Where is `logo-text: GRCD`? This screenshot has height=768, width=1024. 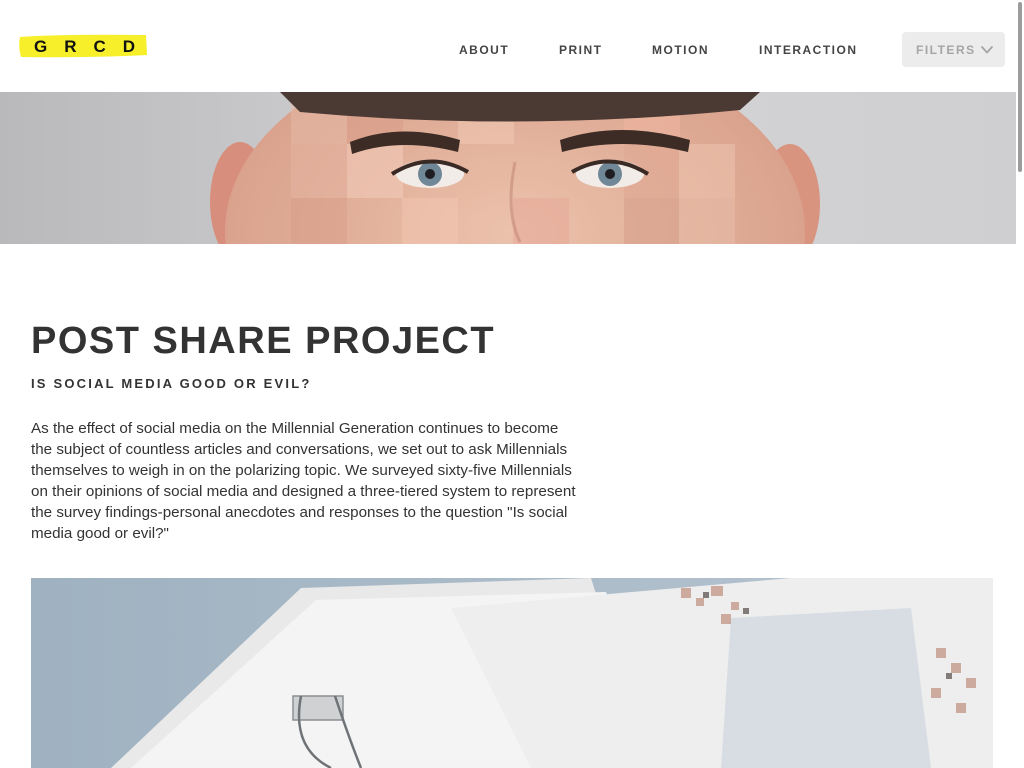 logo-text: GRCD is located at coordinates (93, 46).